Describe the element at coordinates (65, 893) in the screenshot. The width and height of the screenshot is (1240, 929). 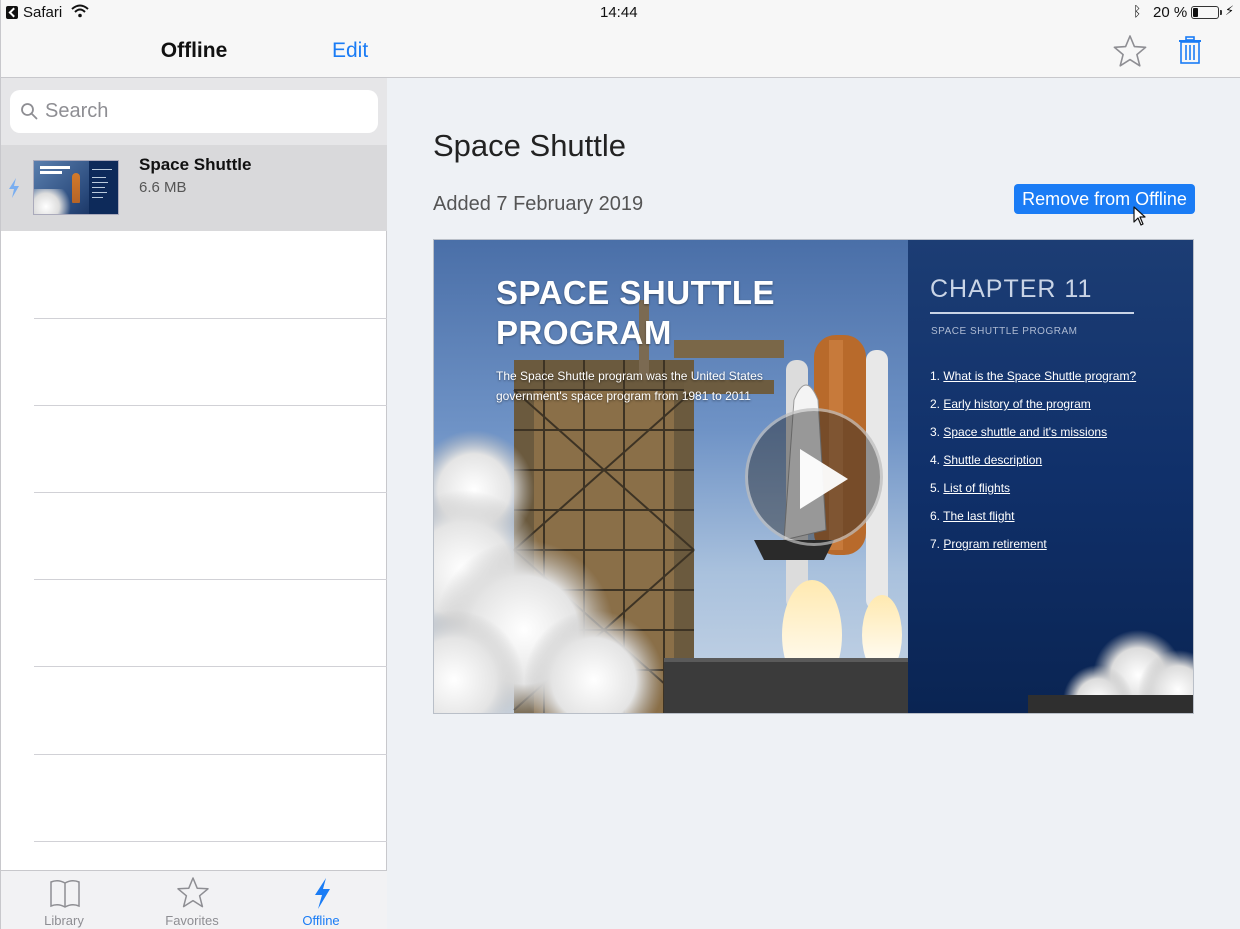
I see `book-icon` at that location.